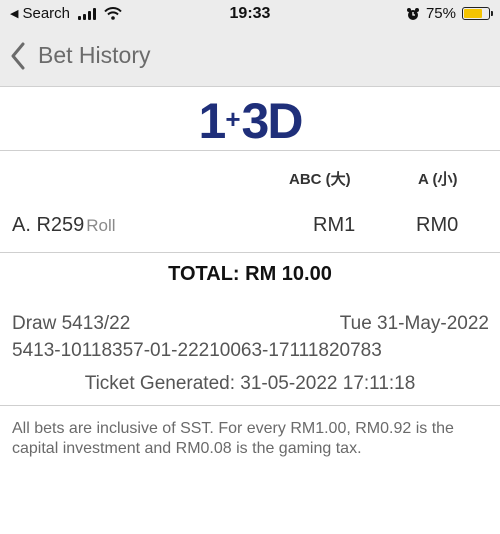  What do you see at coordinates (412, 13) in the screenshot?
I see `alarm-clock-icon` at bounding box center [412, 13].